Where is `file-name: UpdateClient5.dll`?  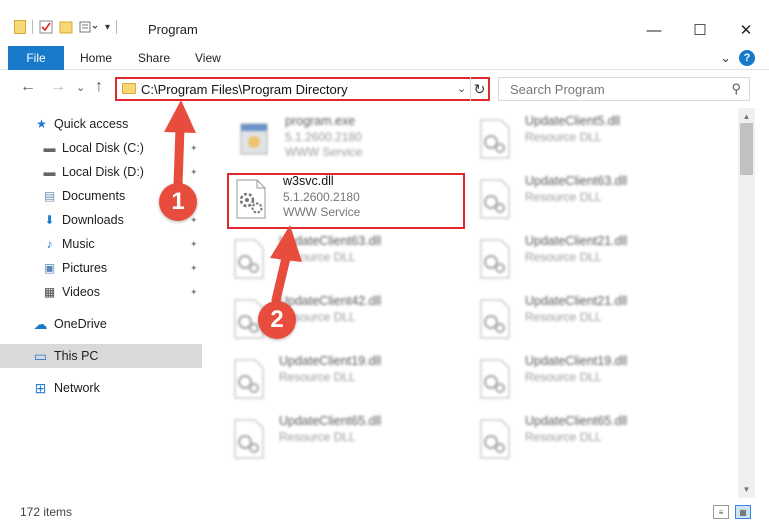
file-name: UpdateClient5.dll is located at coordinates (573, 121).